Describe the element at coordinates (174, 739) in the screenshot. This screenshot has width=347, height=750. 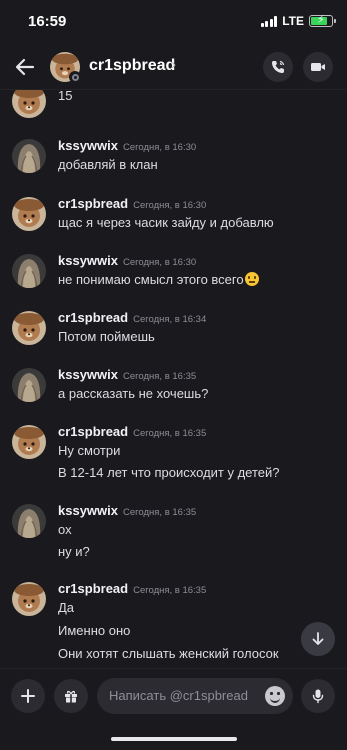
I see `home-indicator` at that location.